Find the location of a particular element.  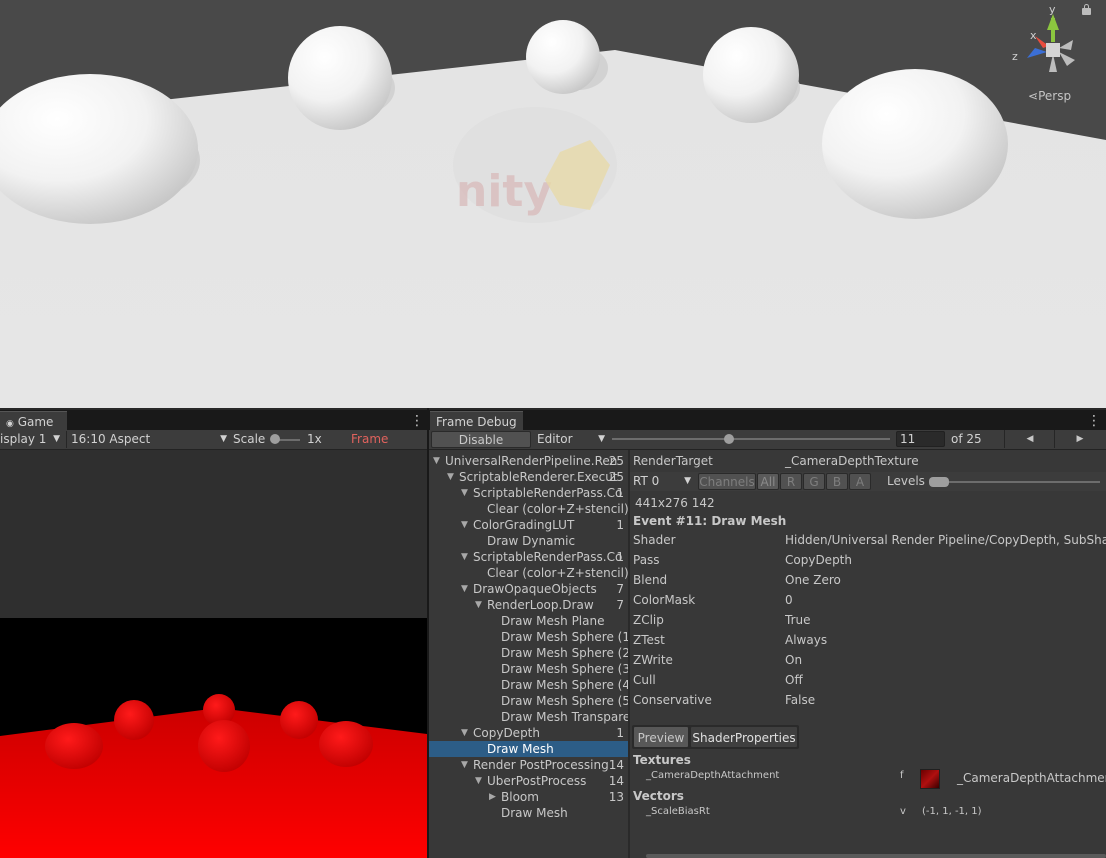

lock-icon is located at coordinates (1086, 9).